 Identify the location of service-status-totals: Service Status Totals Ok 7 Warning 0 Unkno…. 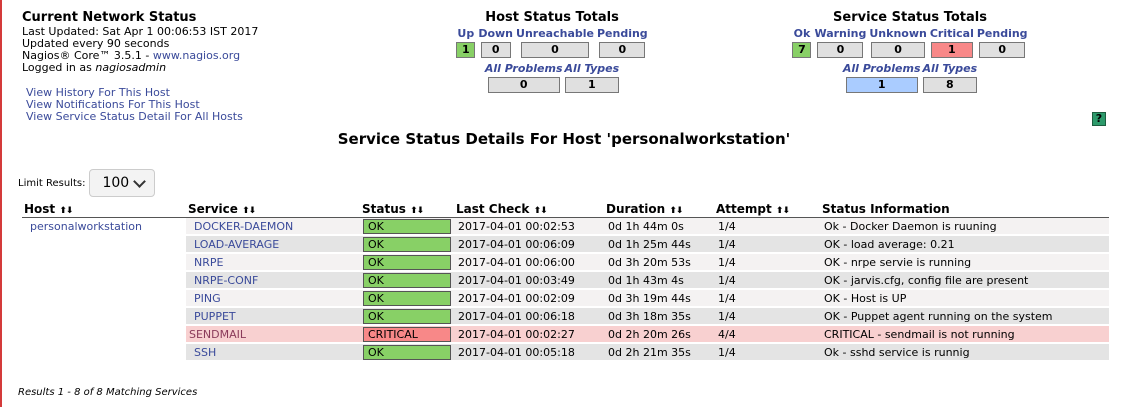
(910, 51).